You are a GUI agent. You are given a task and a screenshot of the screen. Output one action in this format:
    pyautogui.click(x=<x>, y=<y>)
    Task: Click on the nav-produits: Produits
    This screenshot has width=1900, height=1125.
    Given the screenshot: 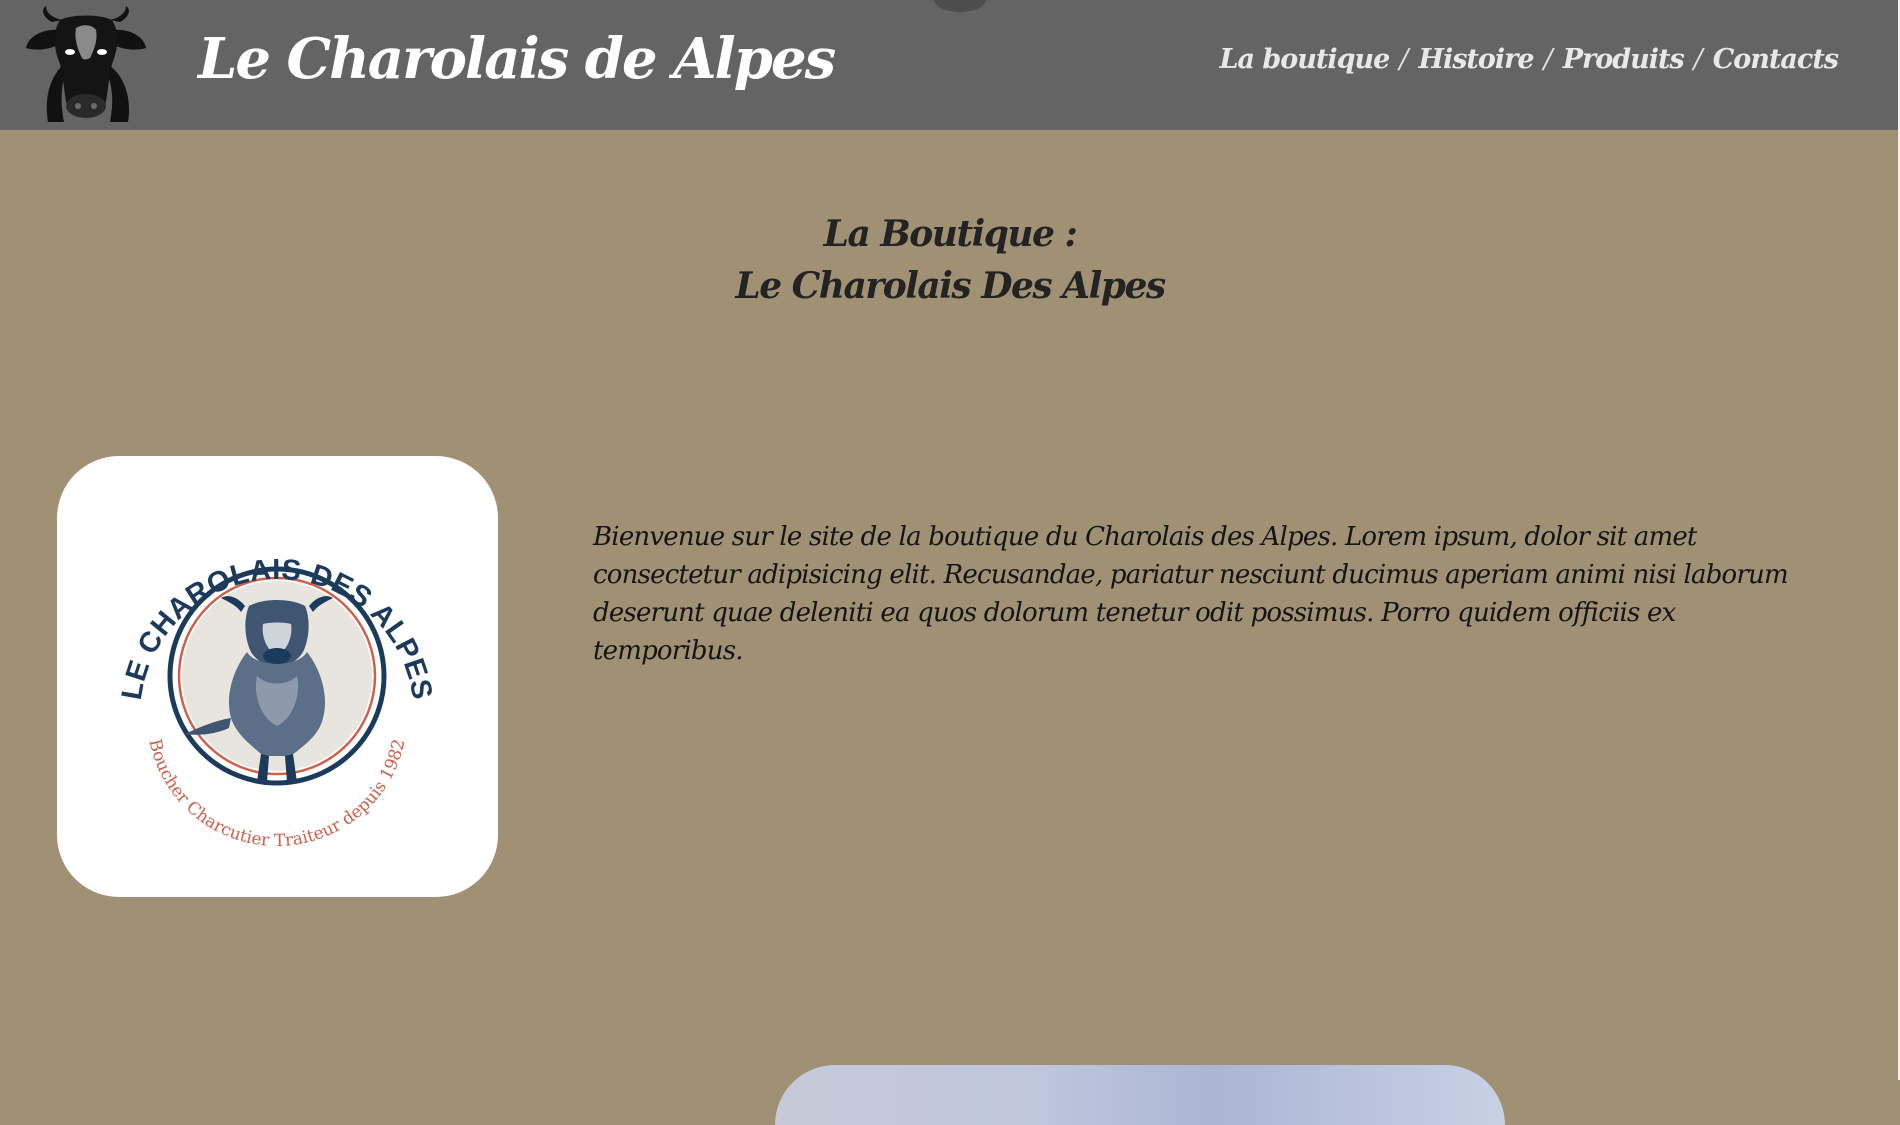 What is the action you would take?
    pyautogui.click(x=1624, y=59)
    